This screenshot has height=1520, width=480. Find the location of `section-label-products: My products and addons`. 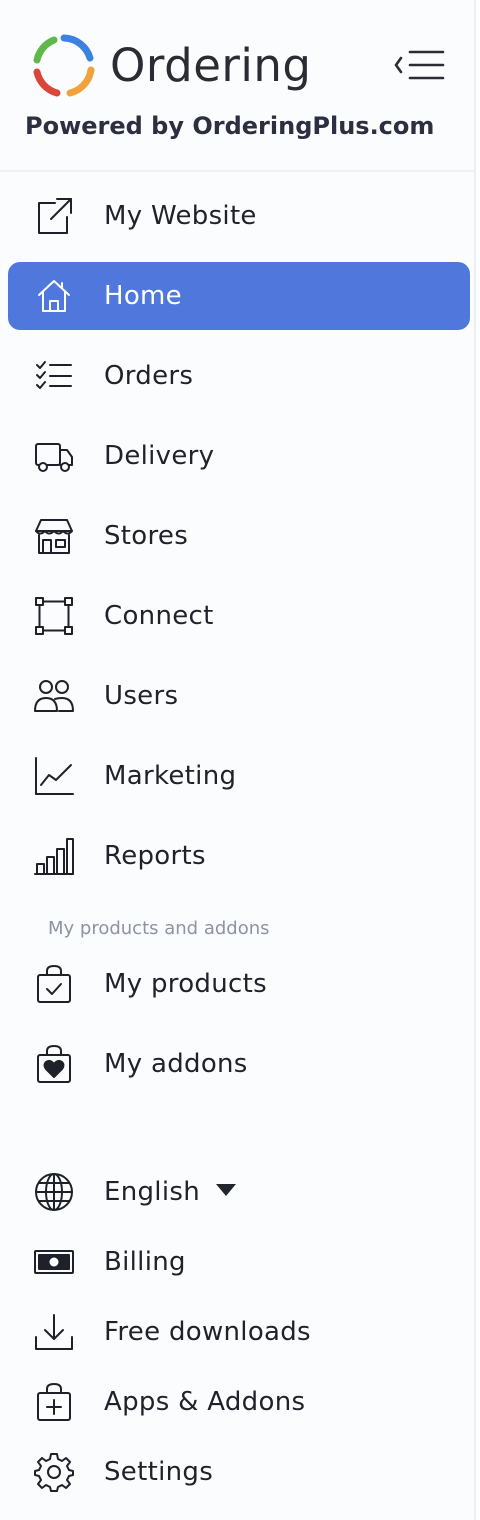

section-label-products: My products and addons is located at coordinates (159, 928).